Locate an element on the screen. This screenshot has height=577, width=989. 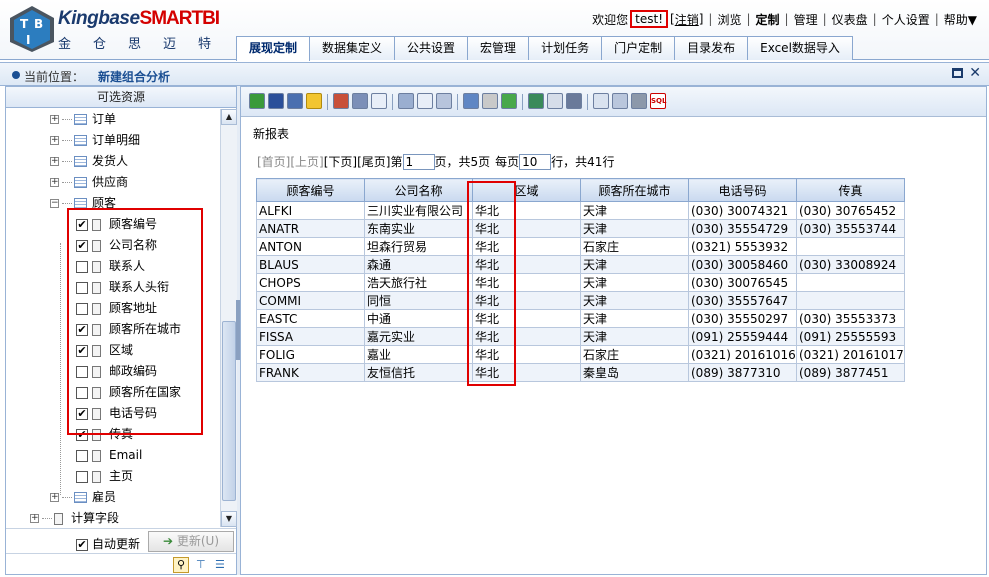
filter-icon is located at coordinates (406, 101).